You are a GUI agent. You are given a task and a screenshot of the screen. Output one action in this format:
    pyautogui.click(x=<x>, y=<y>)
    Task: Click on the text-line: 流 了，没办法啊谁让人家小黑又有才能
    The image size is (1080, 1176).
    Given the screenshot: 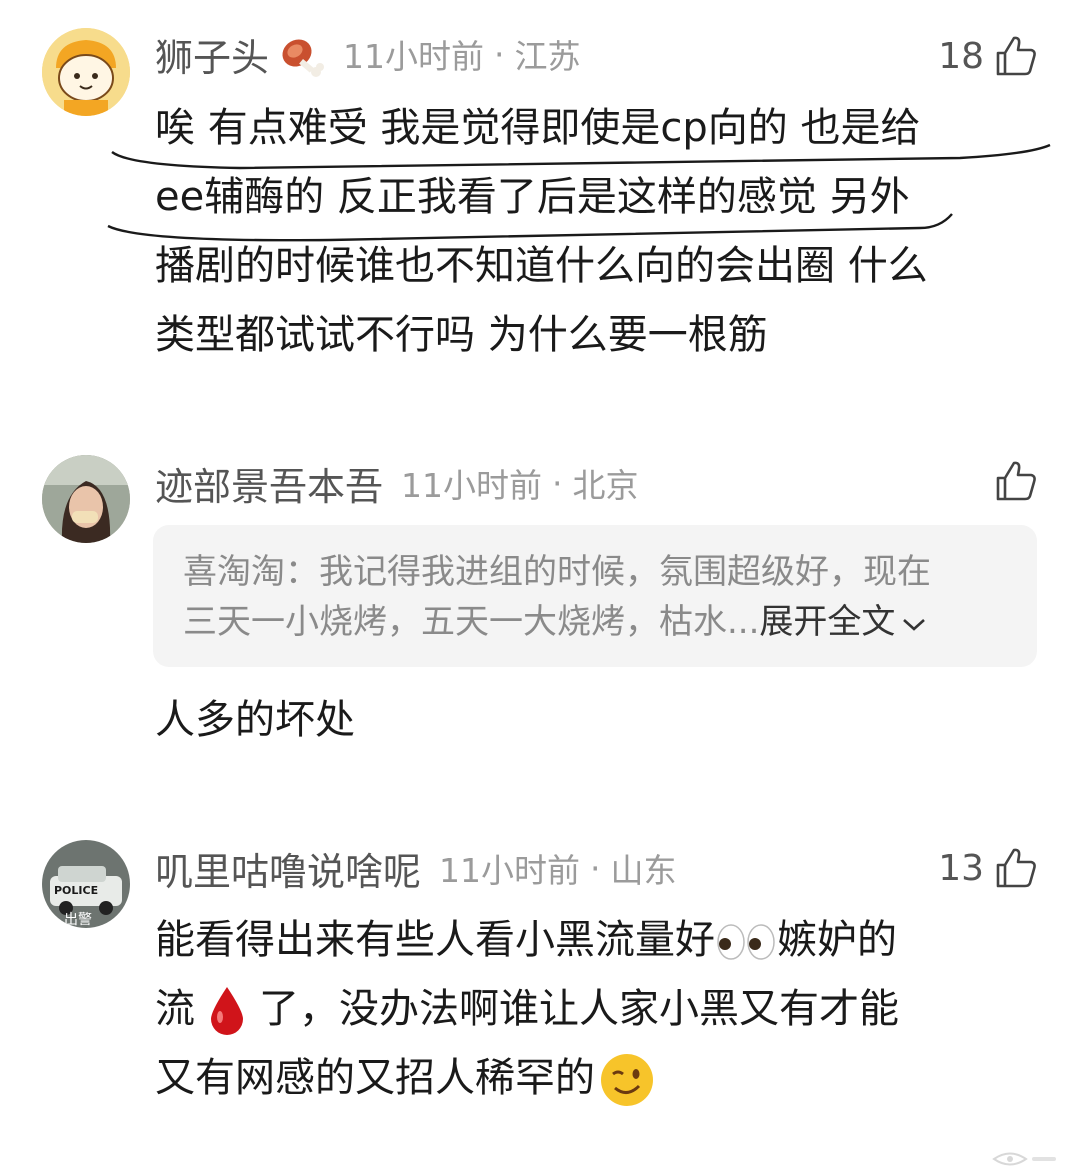 What is the action you would take?
    pyautogui.click(x=600, y=1009)
    